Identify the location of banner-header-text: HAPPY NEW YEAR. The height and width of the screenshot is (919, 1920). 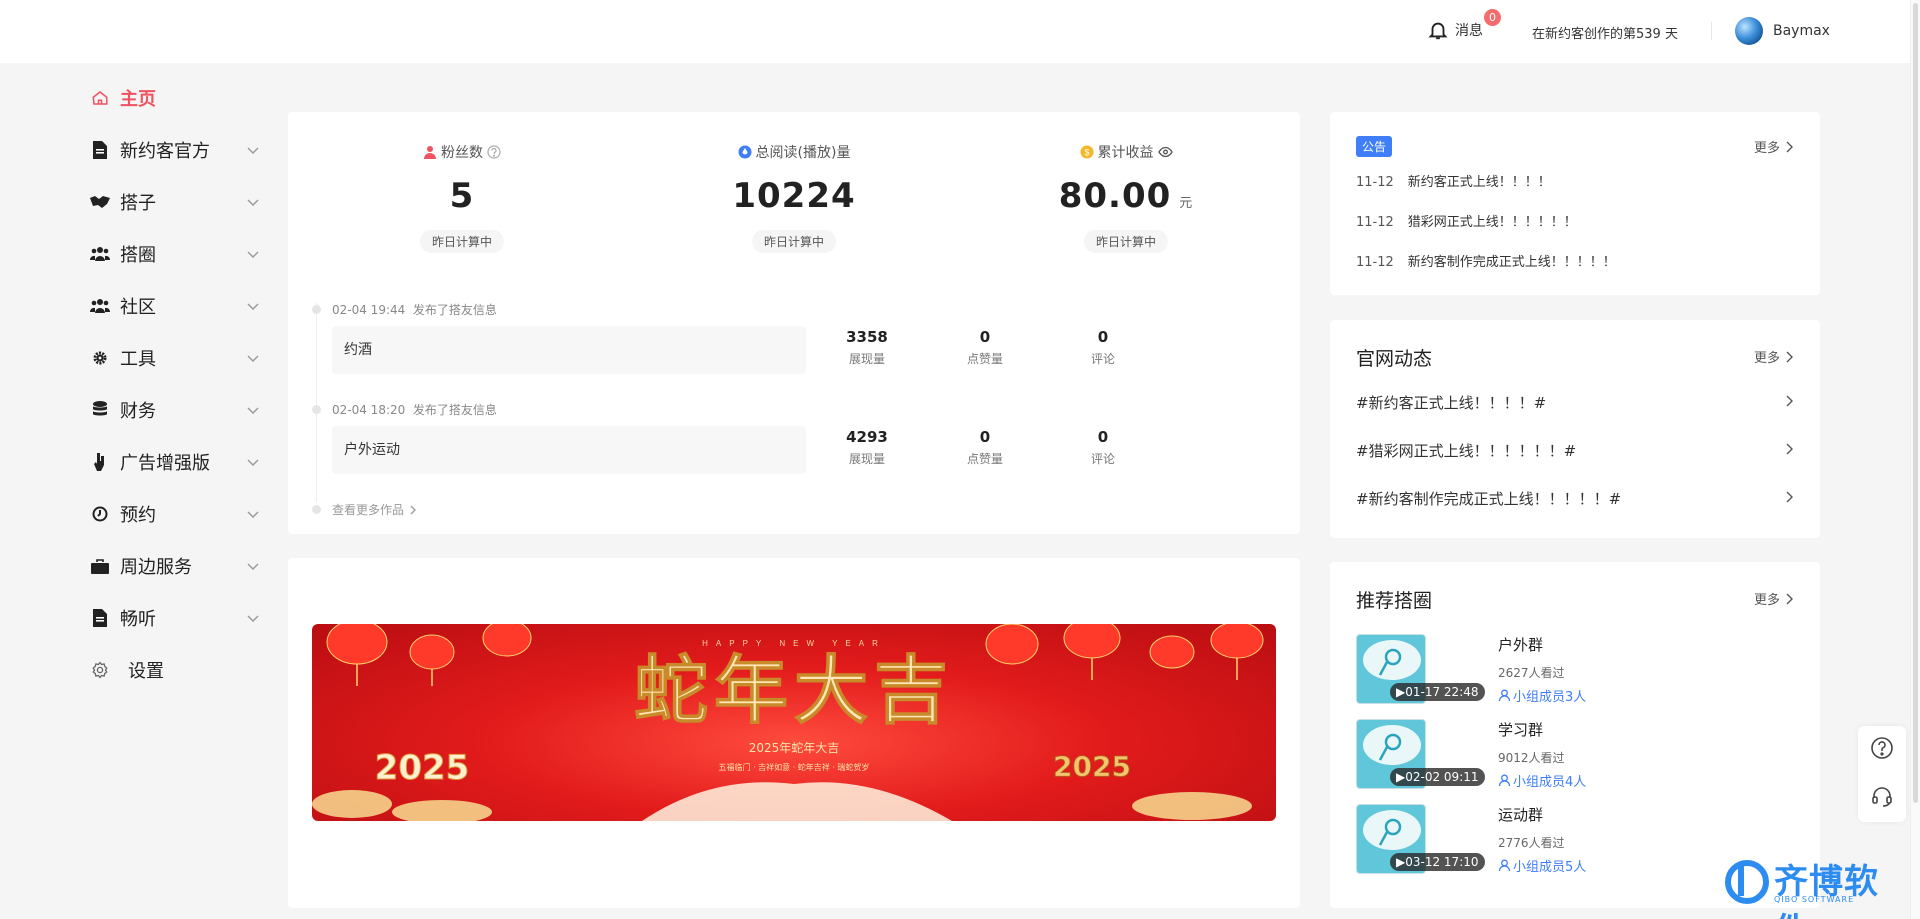
(794, 643).